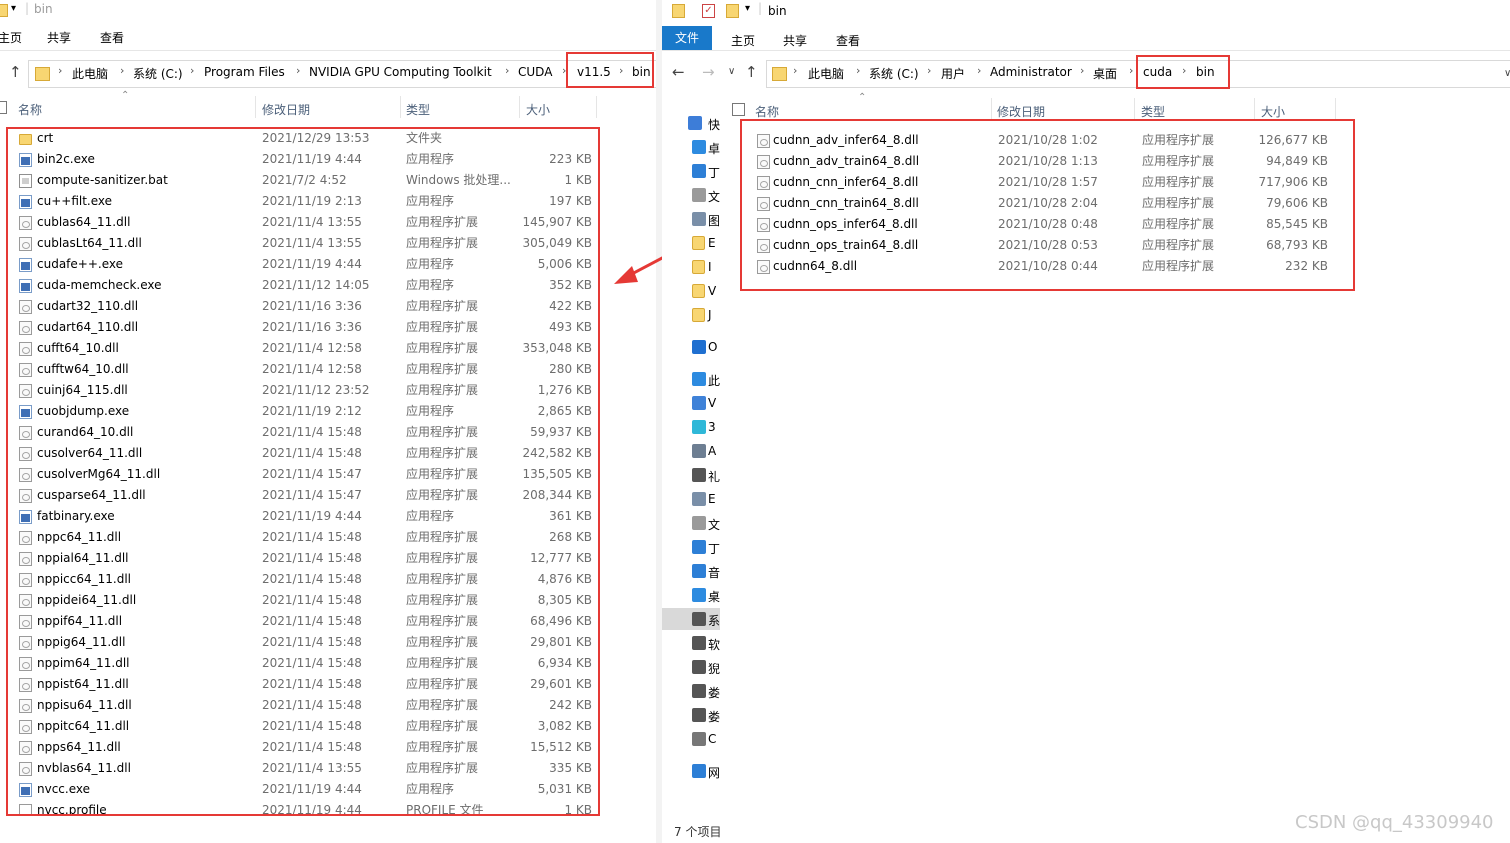 The height and width of the screenshot is (843, 1510). What do you see at coordinates (687, 38) in the screenshot?
I see `tab-file: 文件` at bounding box center [687, 38].